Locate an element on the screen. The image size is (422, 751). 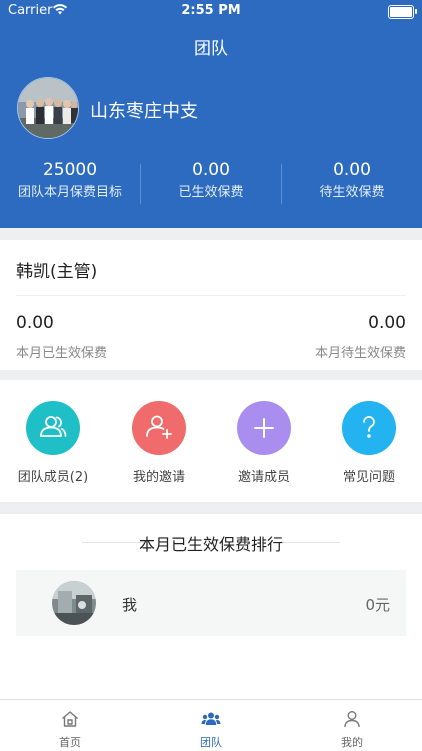
tab-team: 团队 is located at coordinates (211, 725).